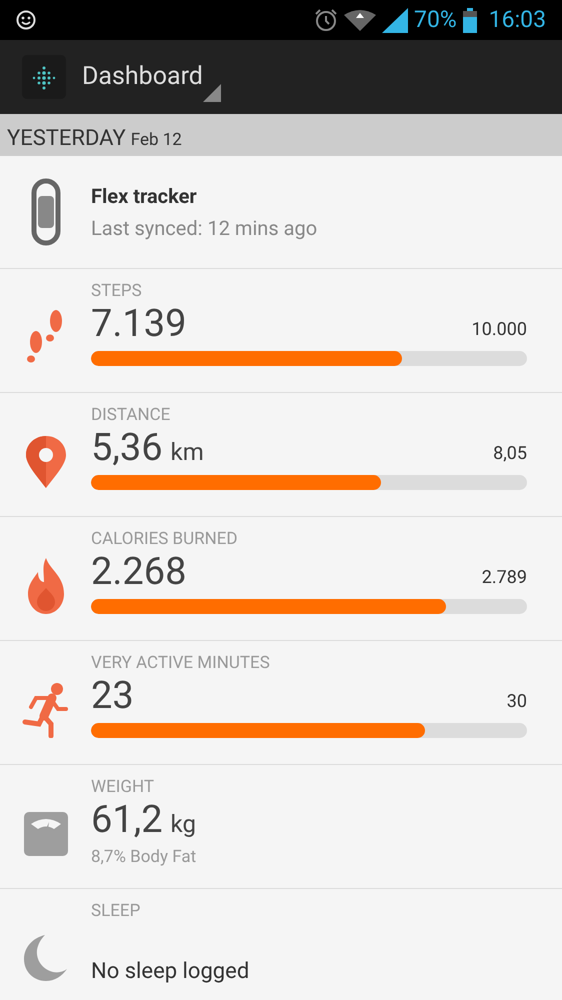 The height and width of the screenshot is (1000, 562). I want to click on stat-tile: SLEEP No sleep logged, so click(281, 944).